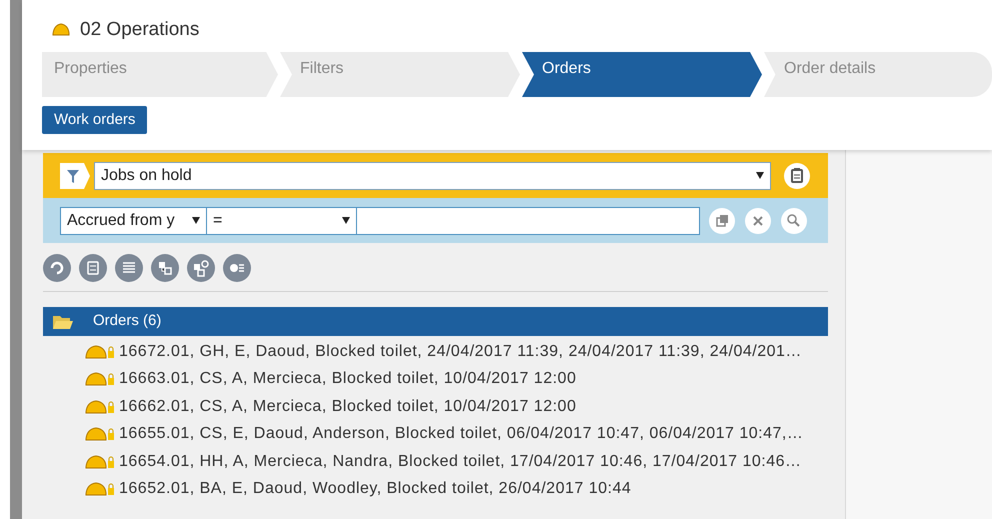  What do you see at coordinates (61, 30) in the screenshot?
I see `hard-hat-icon` at bounding box center [61, 30].